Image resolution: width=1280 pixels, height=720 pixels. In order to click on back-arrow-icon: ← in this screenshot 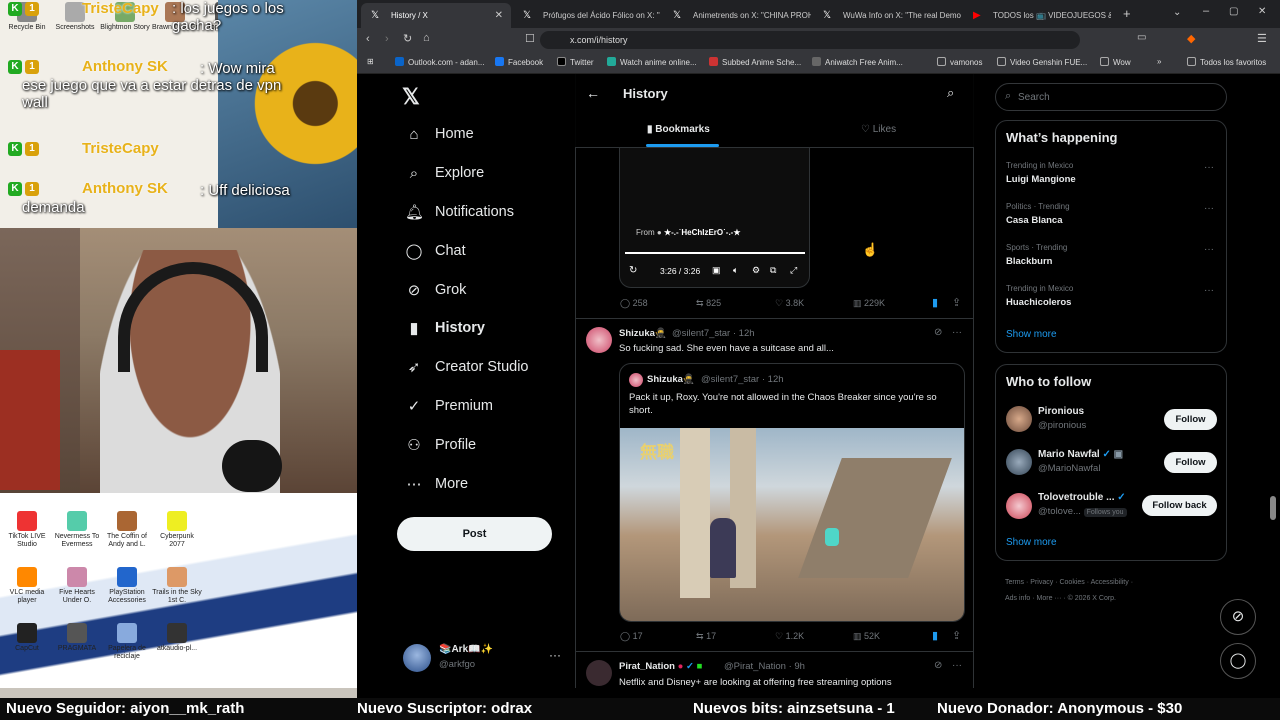, I will do `click(593, 93)`.